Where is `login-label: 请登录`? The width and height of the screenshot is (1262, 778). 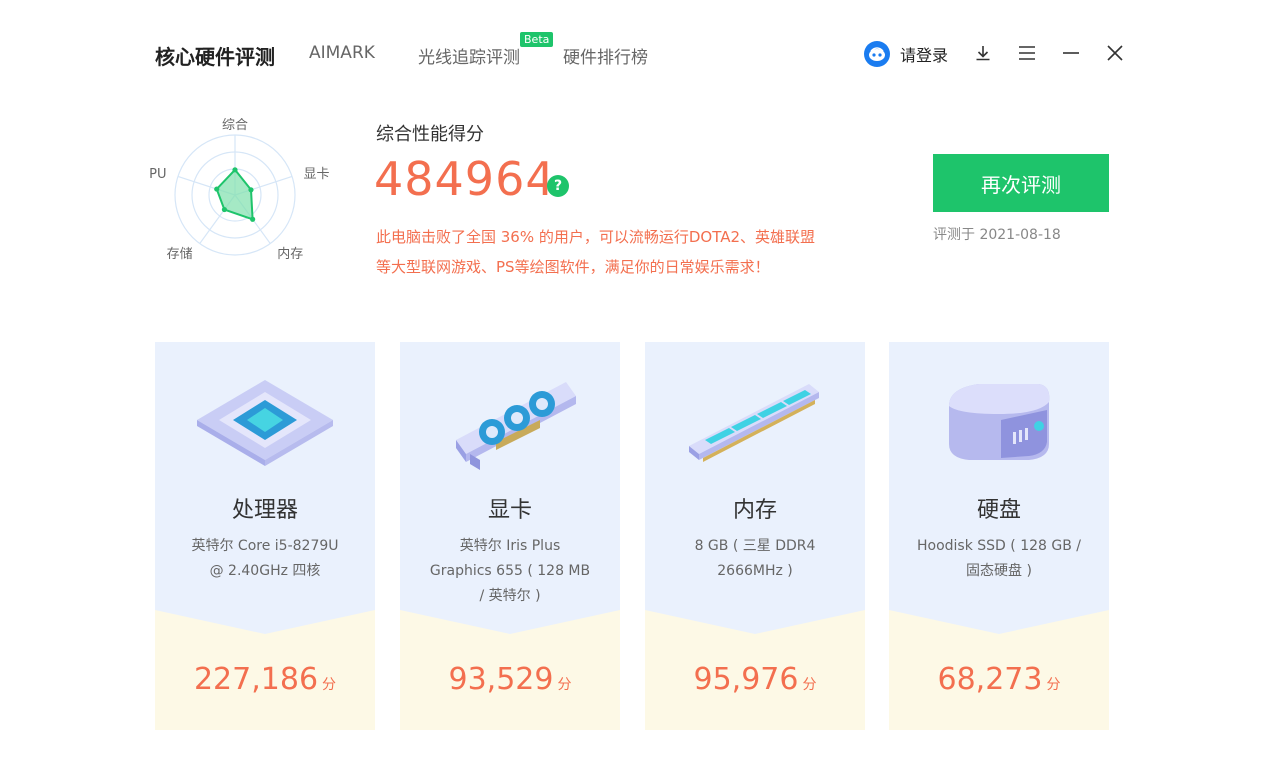
login-label: 请登录 is located at coordinates (924, 54).